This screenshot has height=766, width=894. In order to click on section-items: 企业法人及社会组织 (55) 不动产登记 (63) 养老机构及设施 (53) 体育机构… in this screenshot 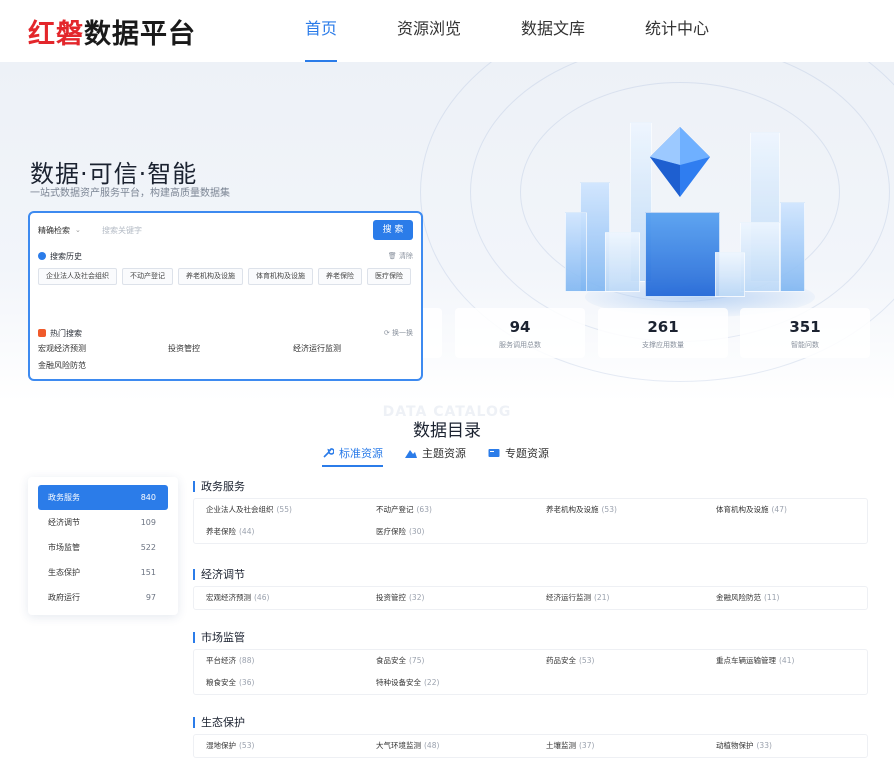, I will do `click(530, 521)`.